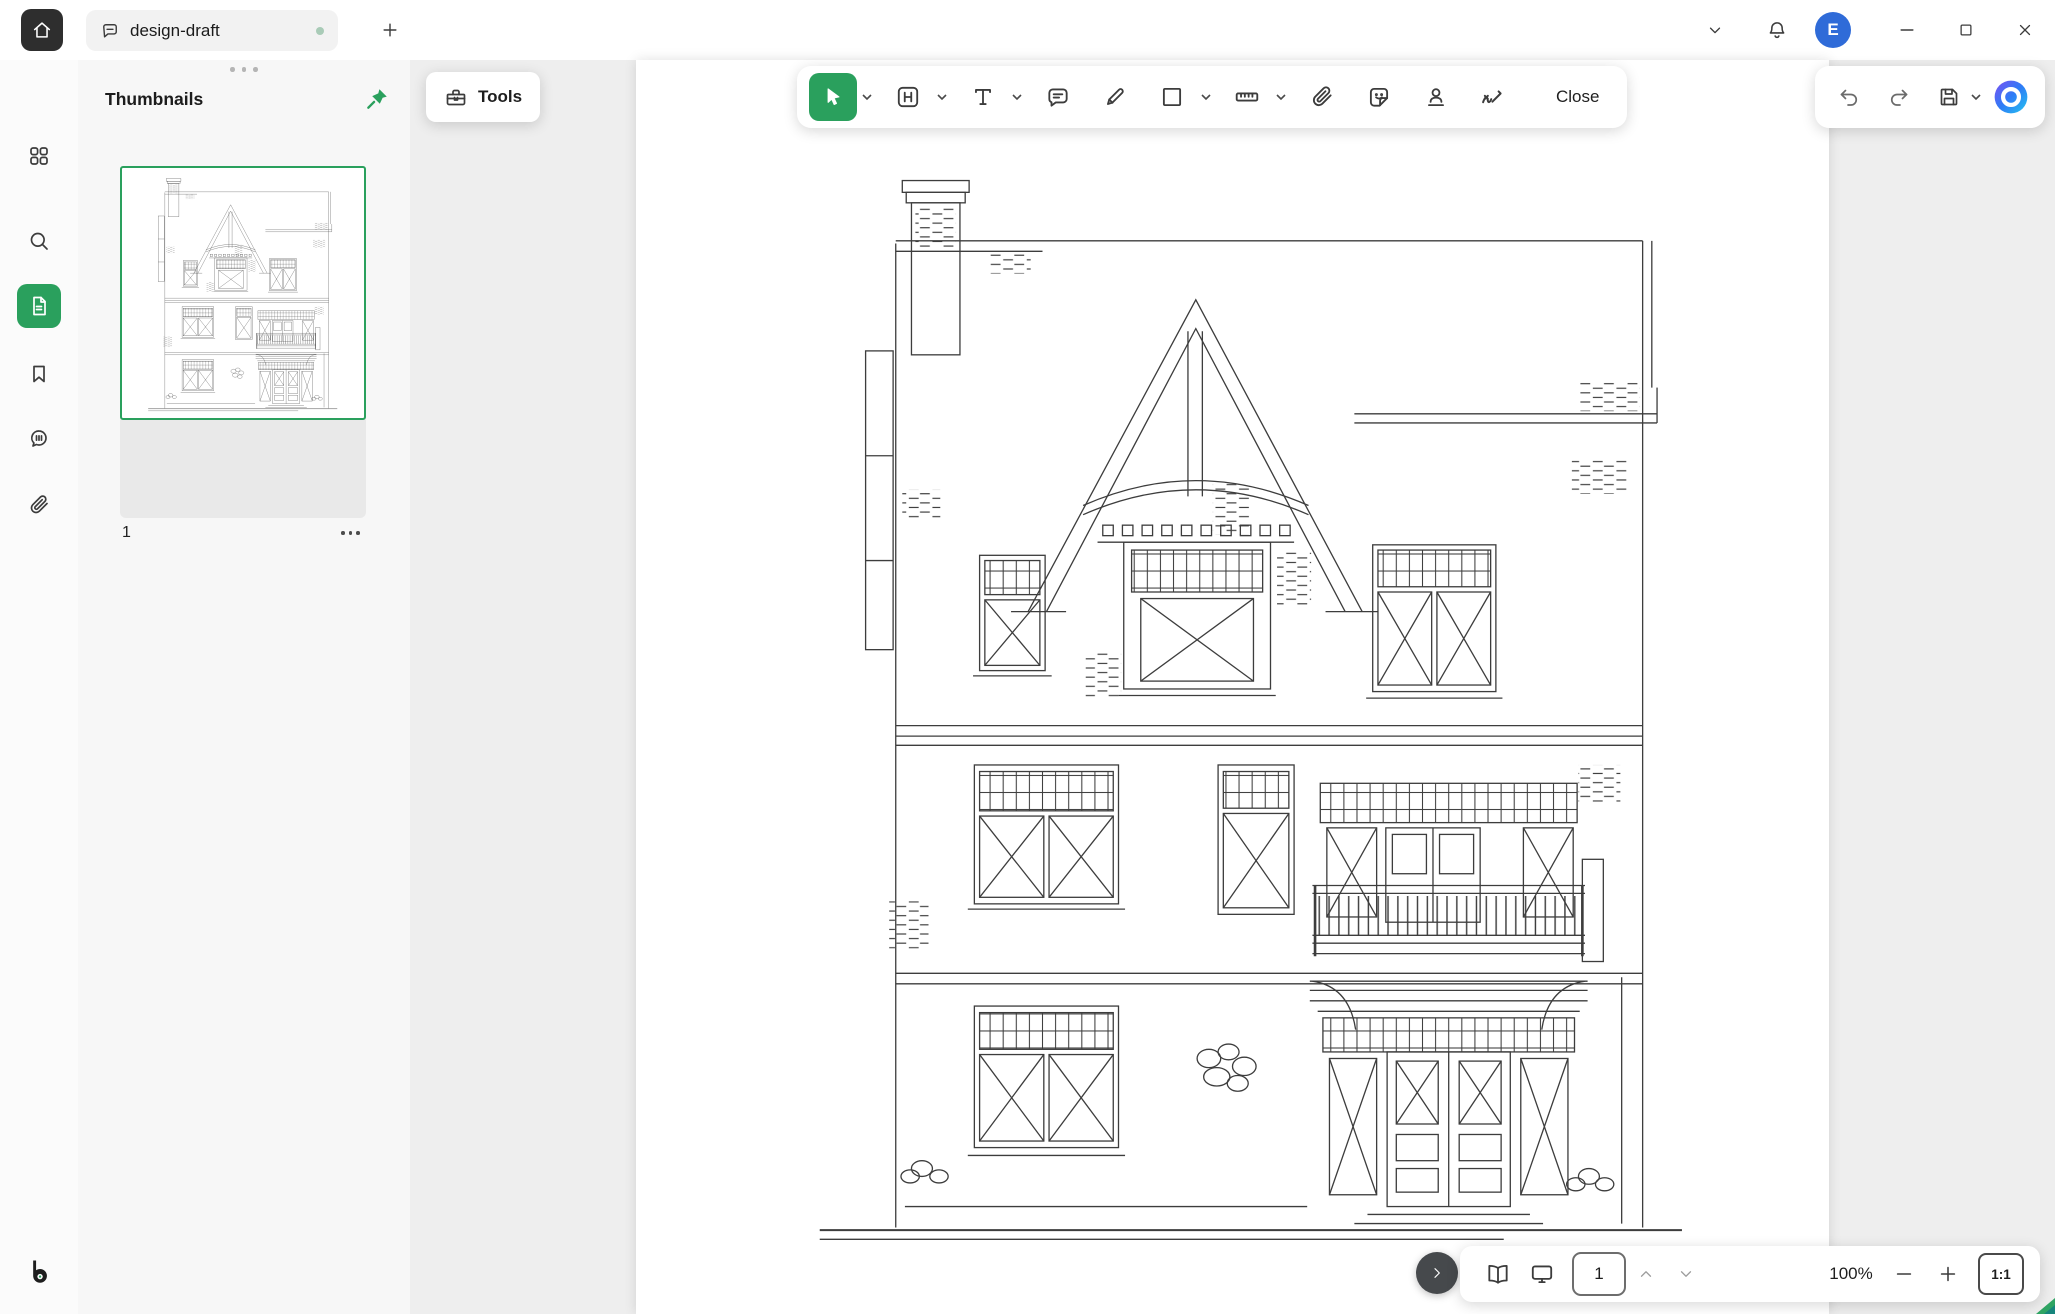 This screenshot has height=1314, width=2055. I want to click on chevron-up-icon, so click(1646, 1274).